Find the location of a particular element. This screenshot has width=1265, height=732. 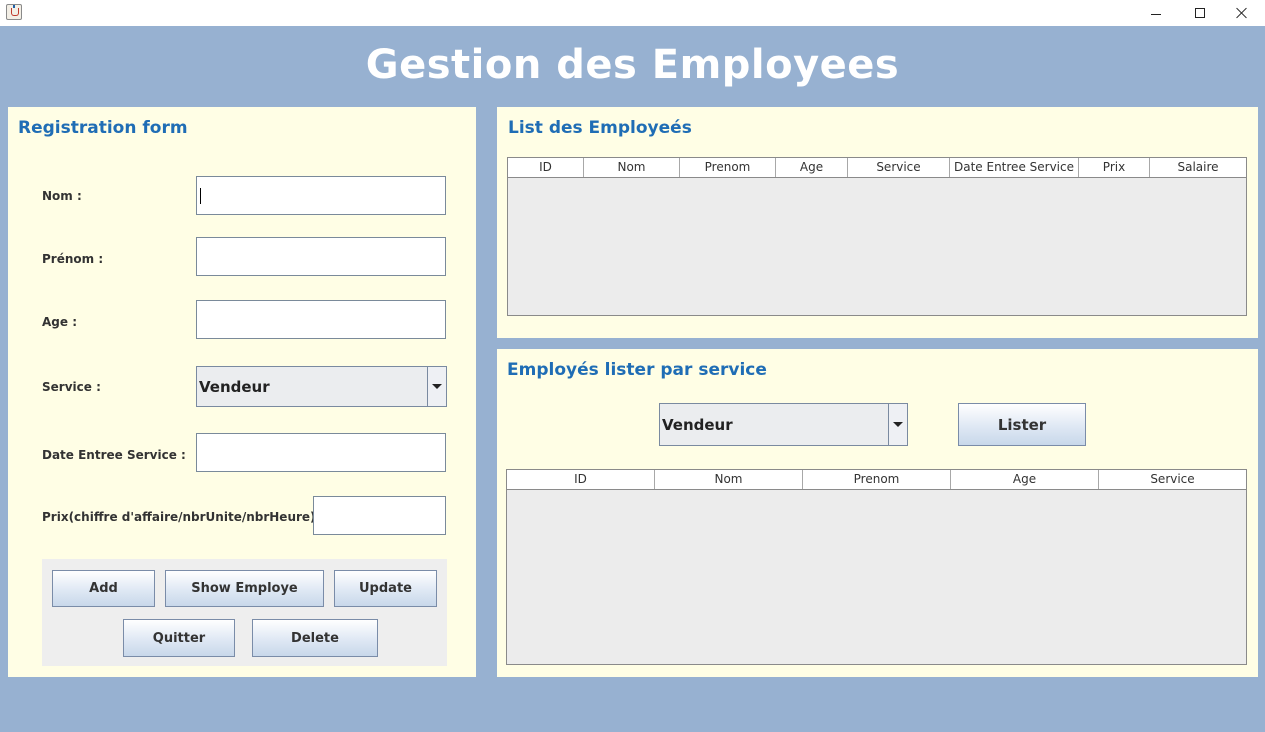

registration-title: Registration form is located at coordinates (103, 128).